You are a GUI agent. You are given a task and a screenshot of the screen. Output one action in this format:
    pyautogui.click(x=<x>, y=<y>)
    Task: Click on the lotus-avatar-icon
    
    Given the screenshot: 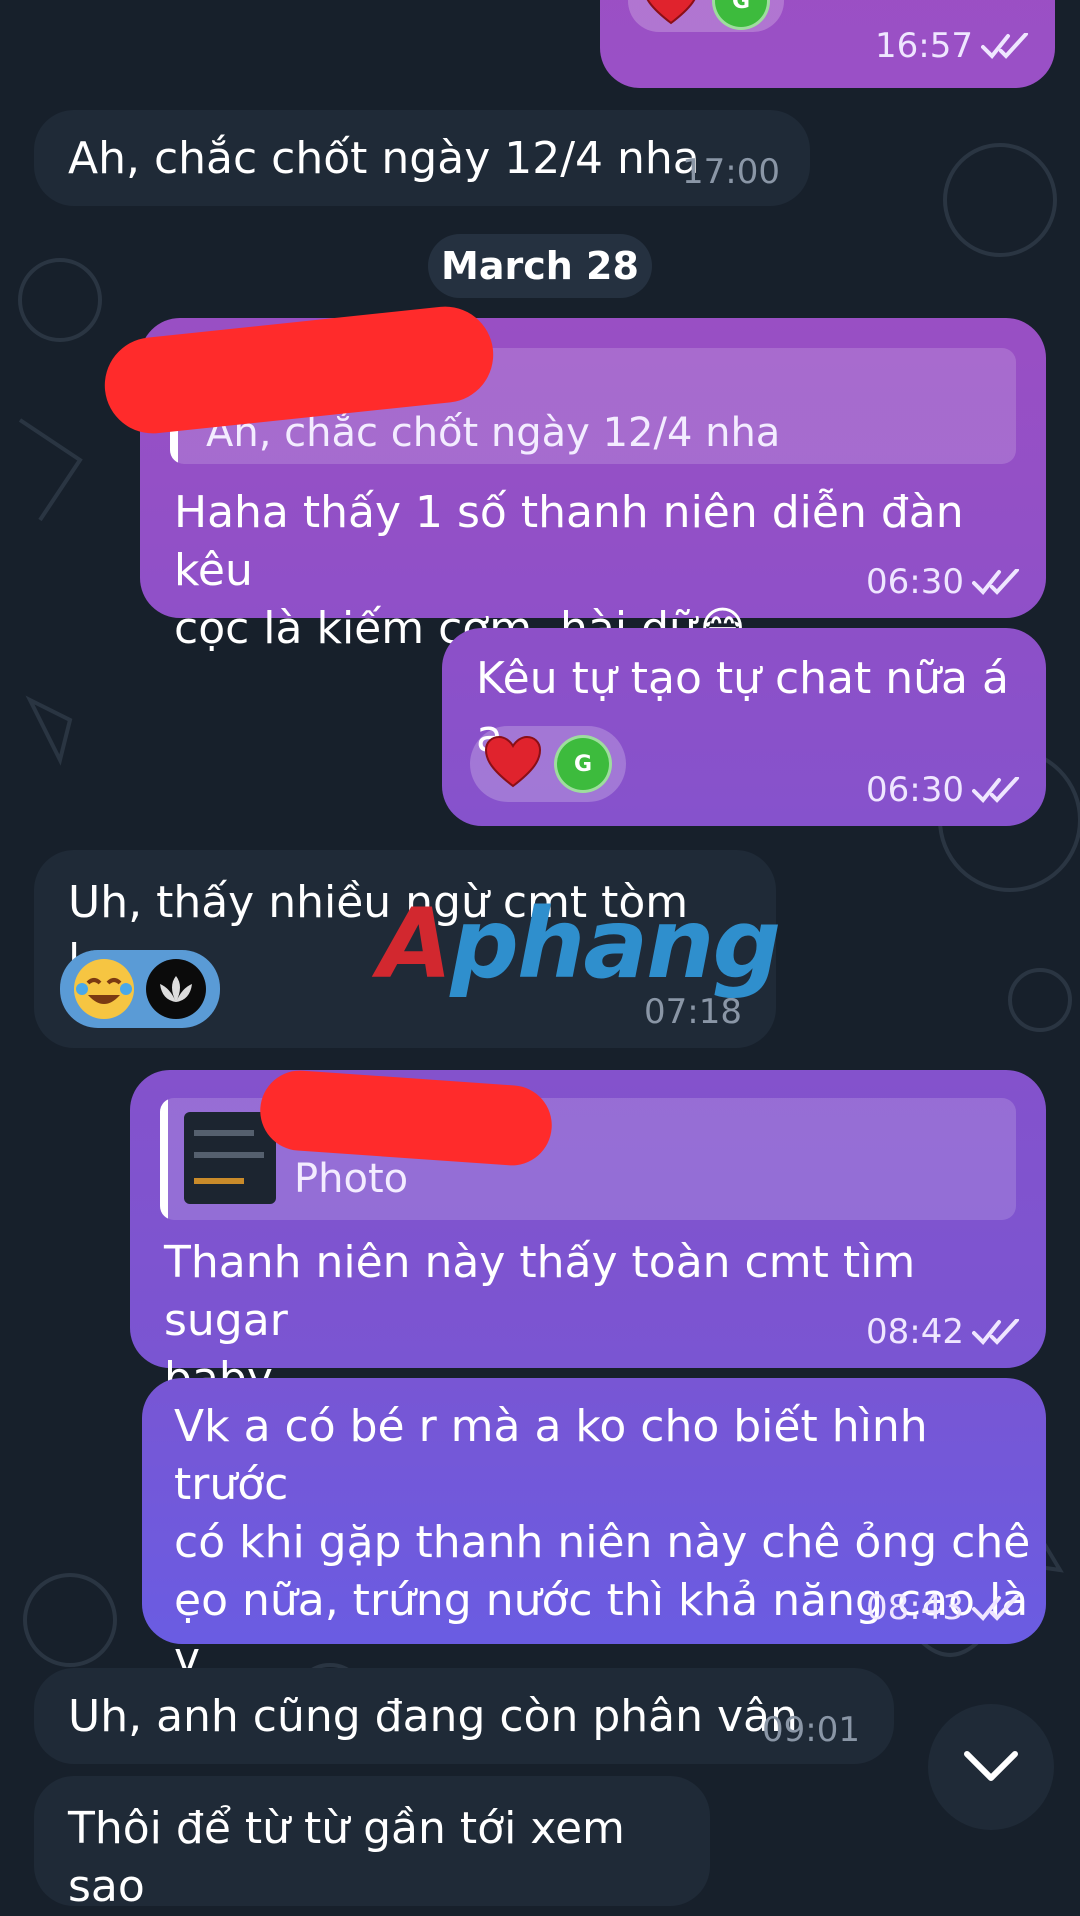 What is the action you would take?
    pyautogui.click(x=176, y=989)
    